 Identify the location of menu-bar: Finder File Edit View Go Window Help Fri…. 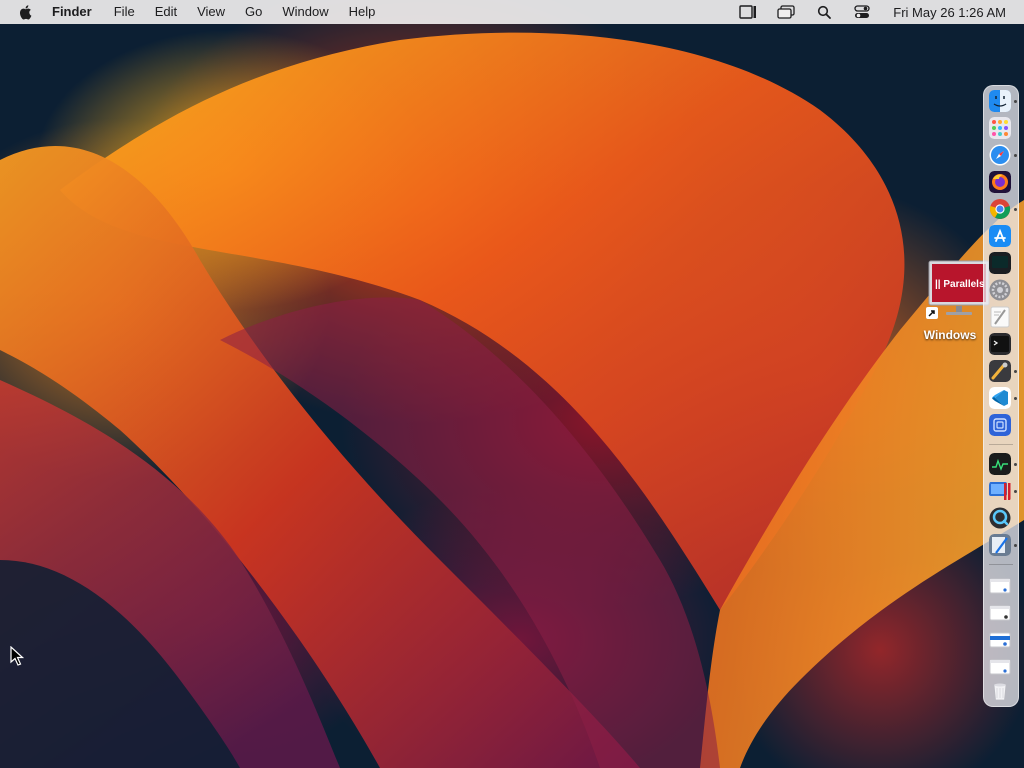
(512, 12).